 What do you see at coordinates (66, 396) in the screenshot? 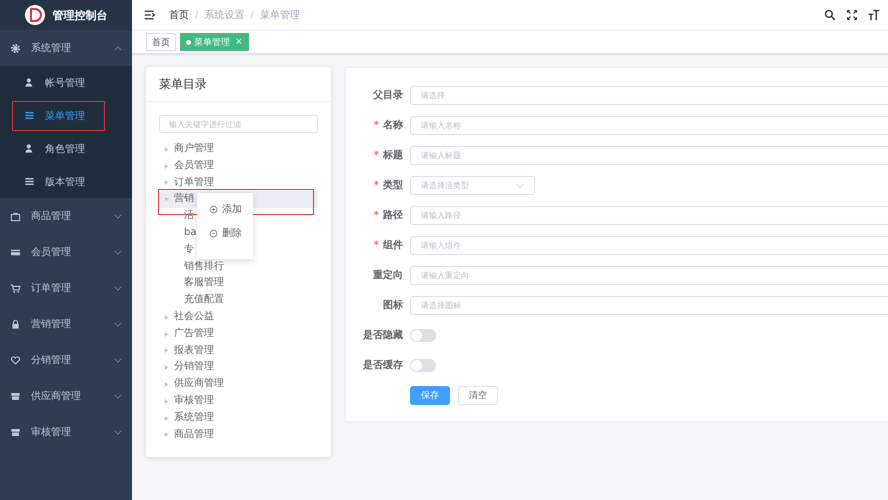
I see `sidebar-menu-item: 供应商管理` at bounding box center [66, 396].